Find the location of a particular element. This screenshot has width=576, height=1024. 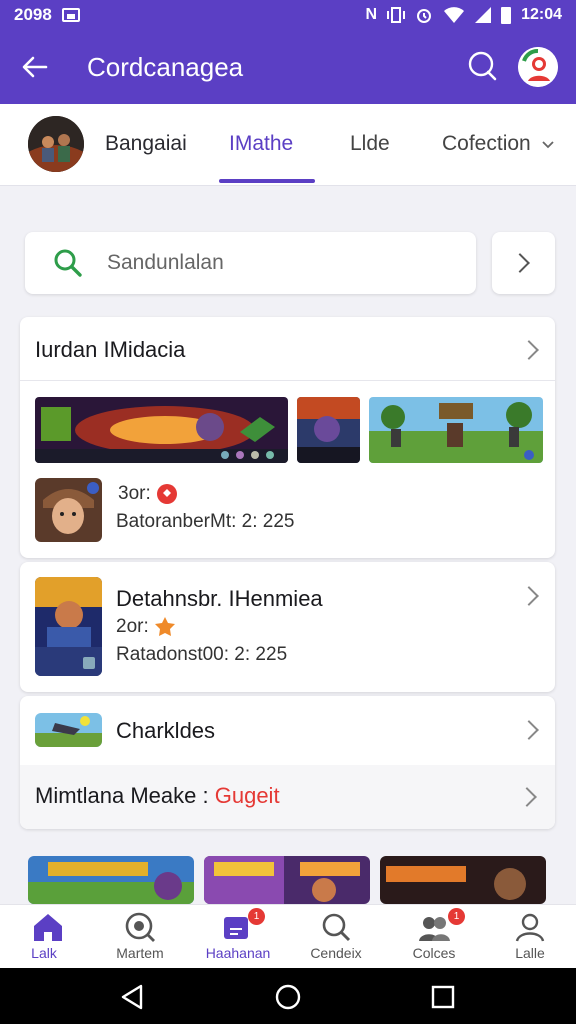

tab-cofection-label: Cofection is located at coordinates (486, 143).